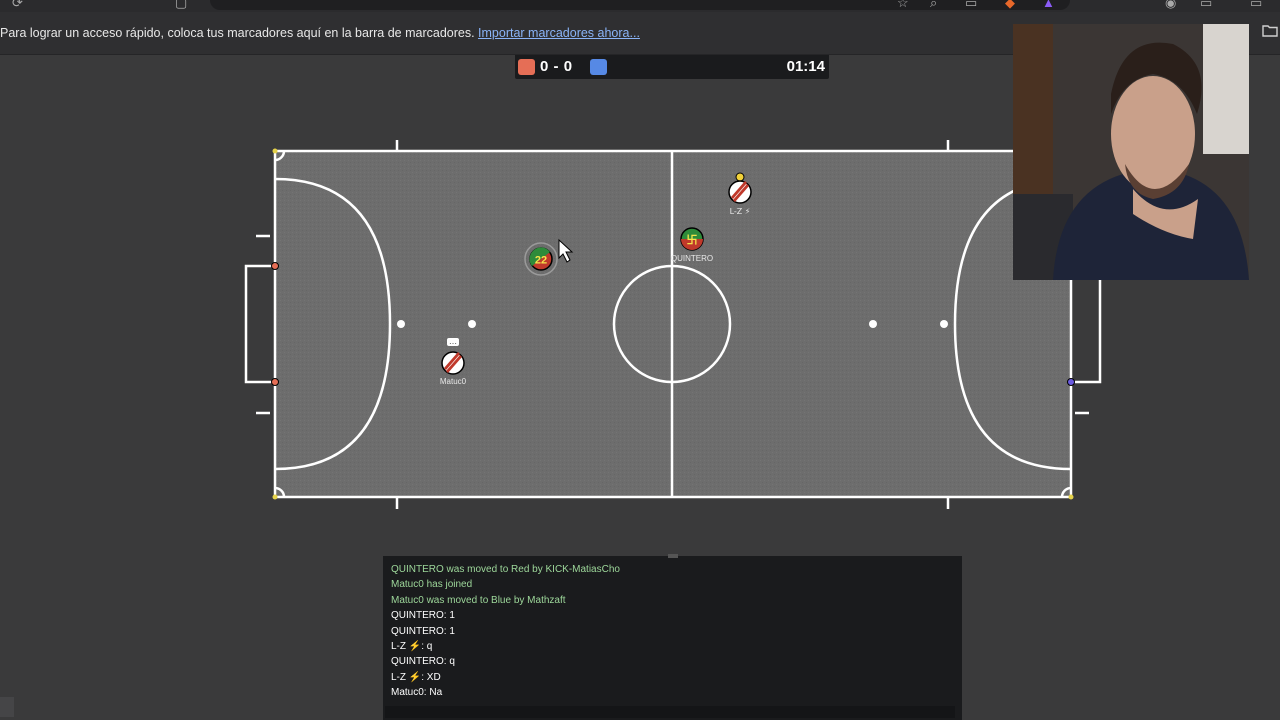 The image size is (1280, 720). Describe the element at coordinates (544, 66) in the screenshot. I see `red-score: 0` at that location.